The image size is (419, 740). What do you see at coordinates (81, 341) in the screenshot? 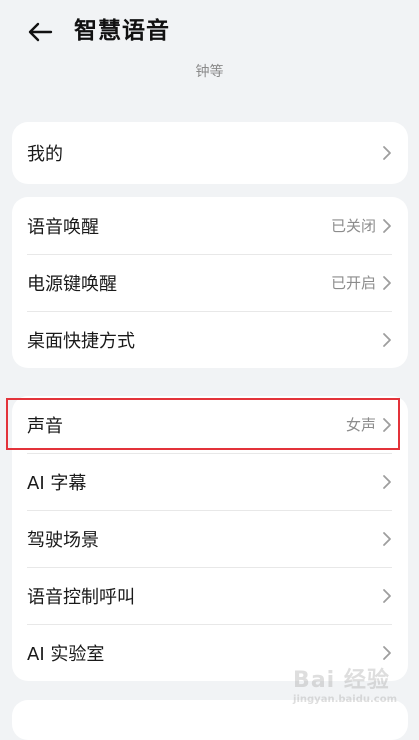
I see `settings-item-label: 桌面快捷方式` at bounding box center [81, 341].